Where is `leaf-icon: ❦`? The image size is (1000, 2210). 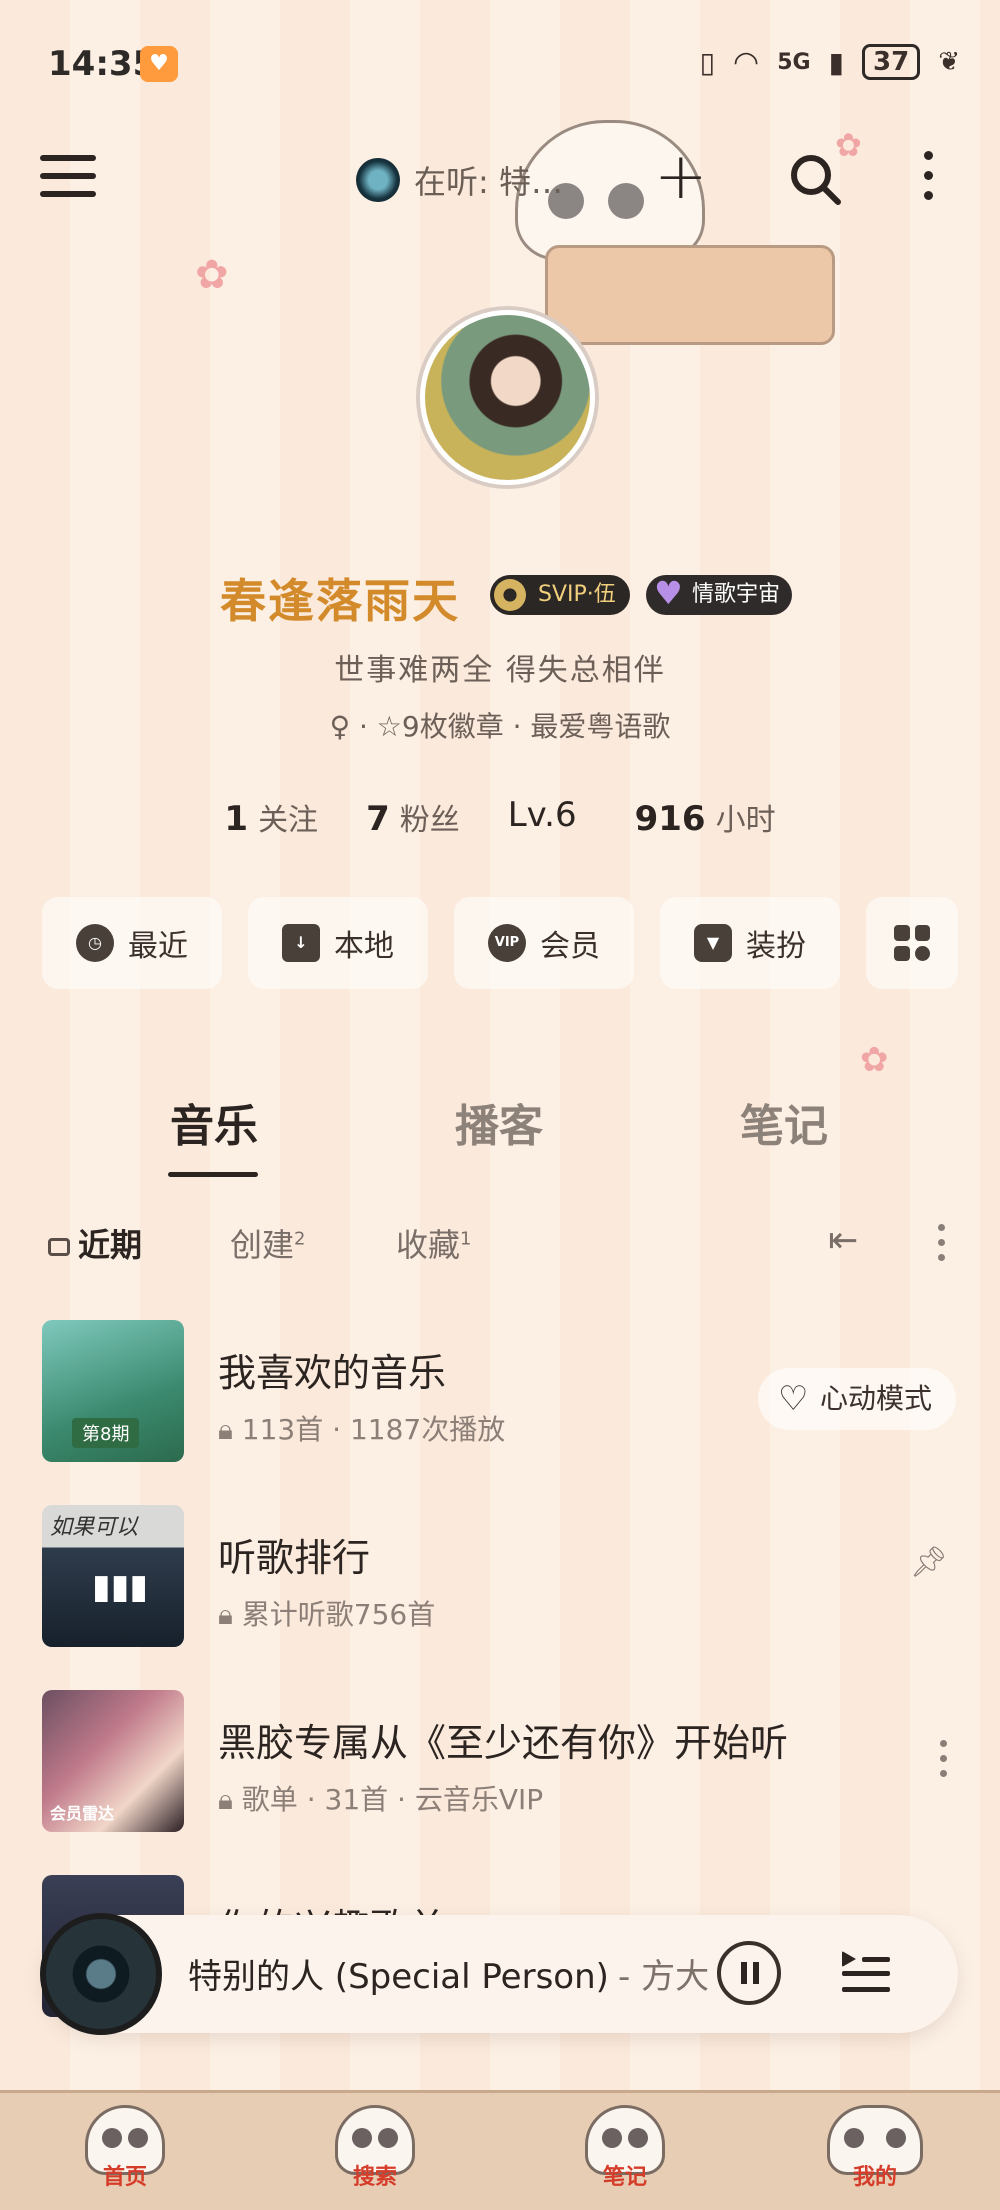 leaf-icon: ❦ is located at coordinates (949, 62).